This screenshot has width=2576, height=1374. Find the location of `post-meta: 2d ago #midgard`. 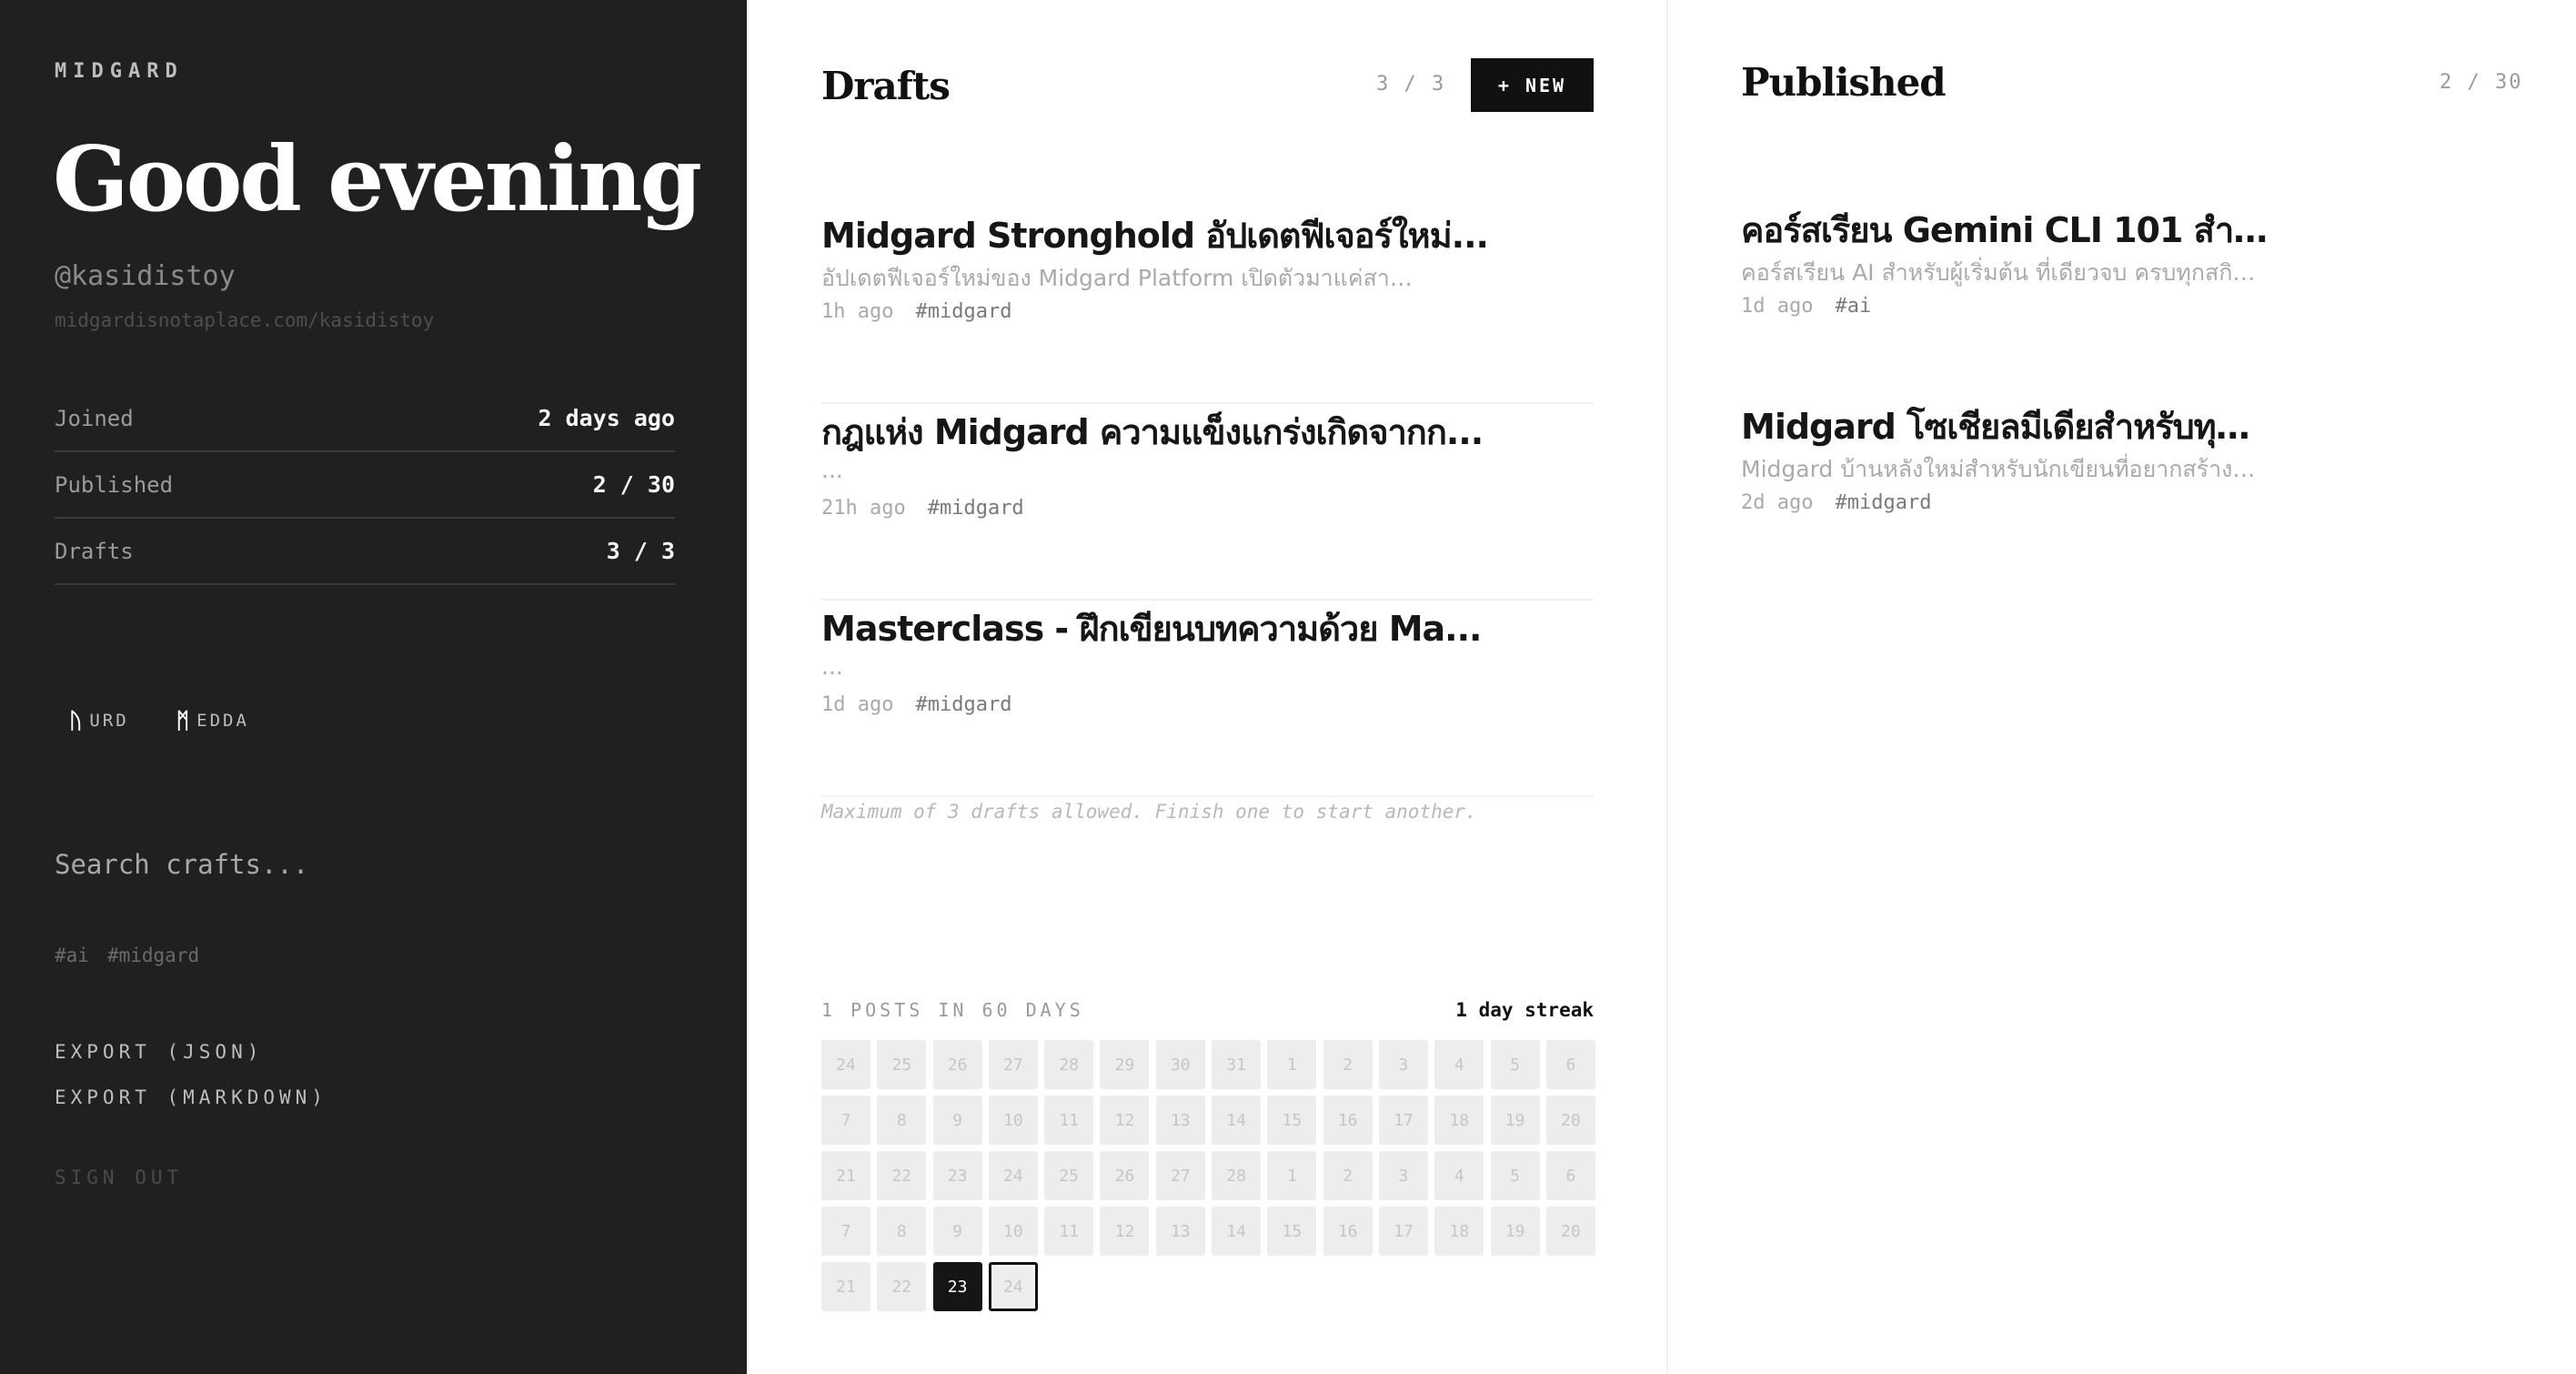

post-meta: 2d ago #midgard is located at coordinates (1836, 503).